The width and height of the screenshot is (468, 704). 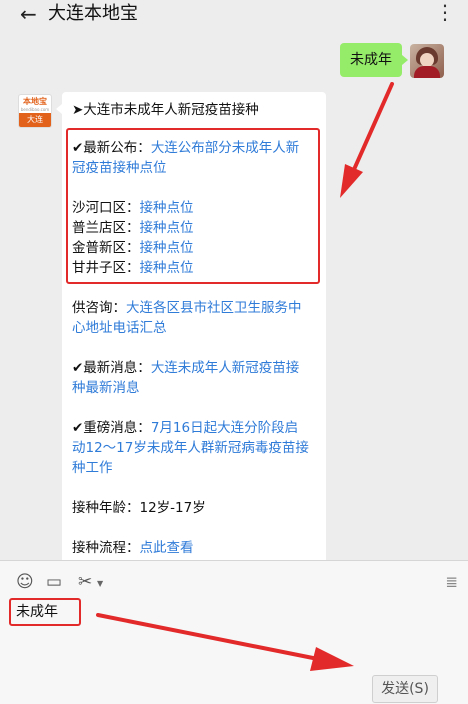 I want to click on bot-avatar-city: 大连, so click(x=35, y=120).